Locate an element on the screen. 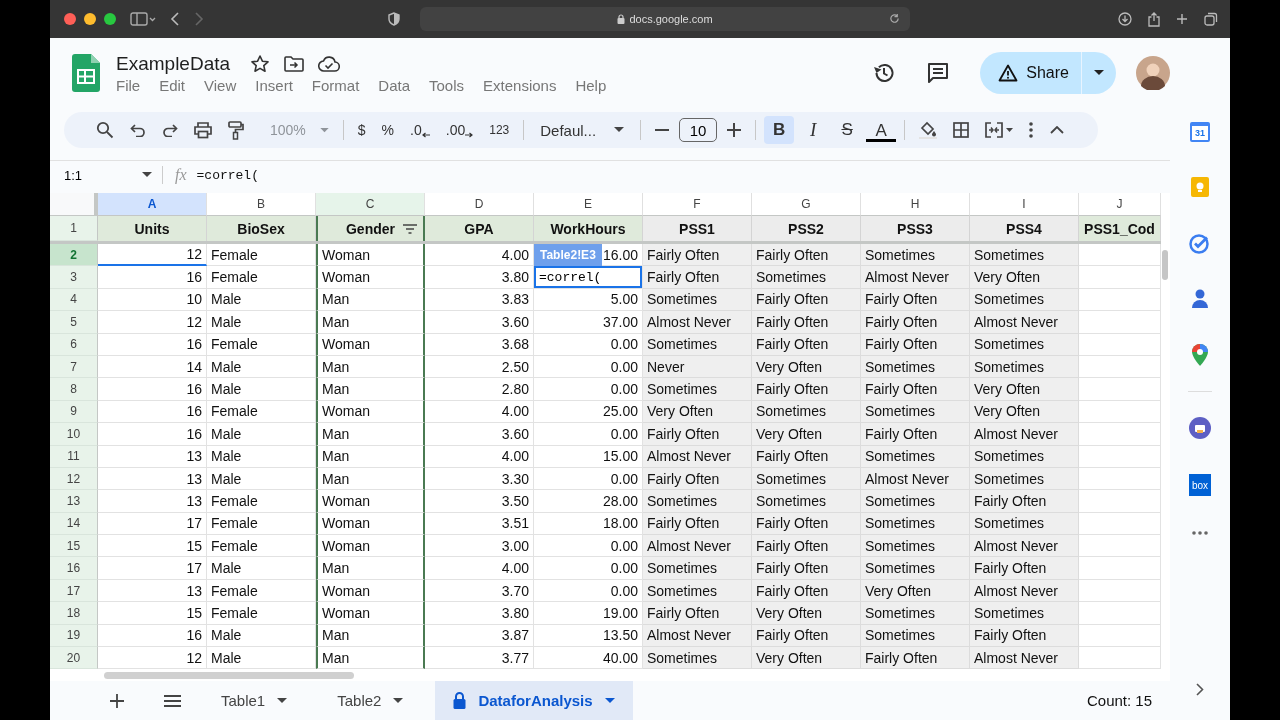 The image size is (1280, 720). sheets-logo-icon is located at coordinates (86, 73).